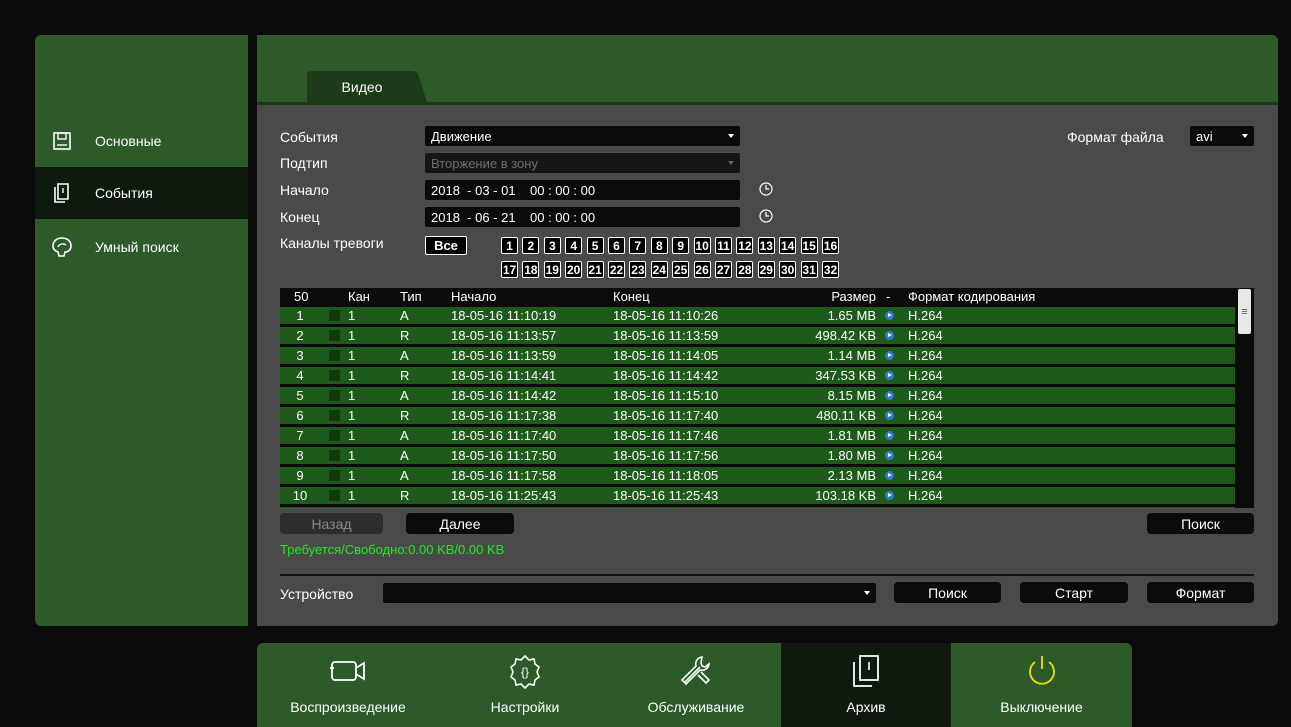 The height and width of the screenshot is (727, 1291). Describe the element at coordinates (616, 245) in the screenshot. I see `channel-button: 6` at that location.